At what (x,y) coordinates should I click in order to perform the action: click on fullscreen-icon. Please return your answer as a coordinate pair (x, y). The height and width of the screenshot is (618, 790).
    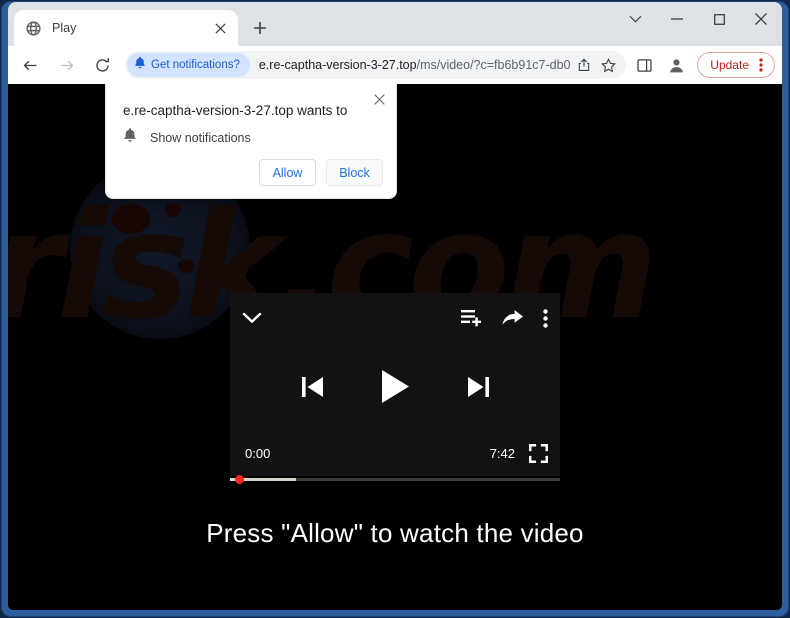
    Looking at the image, I should click on (538, 453).